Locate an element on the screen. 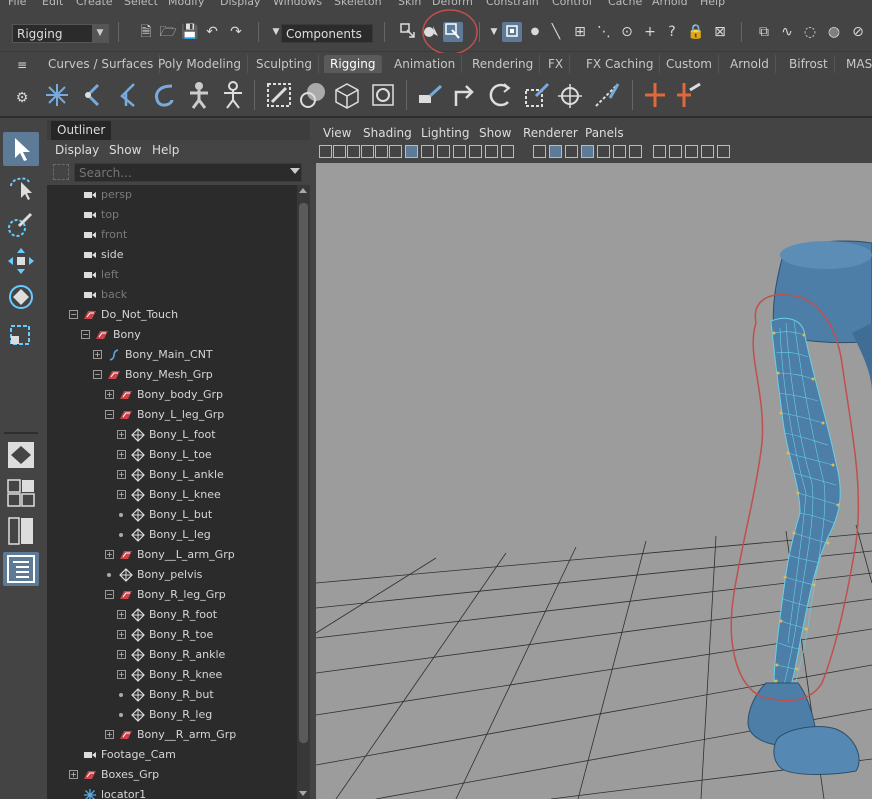  2d-pan-zoom-icon is located at coordinates (381, 151).